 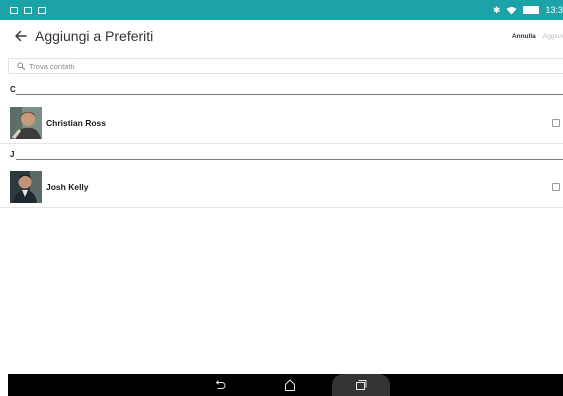 What do you see at coordinates (361, 385) in the screenshot?
I see `recent-apps-icon` at bounding box center [361, 385].